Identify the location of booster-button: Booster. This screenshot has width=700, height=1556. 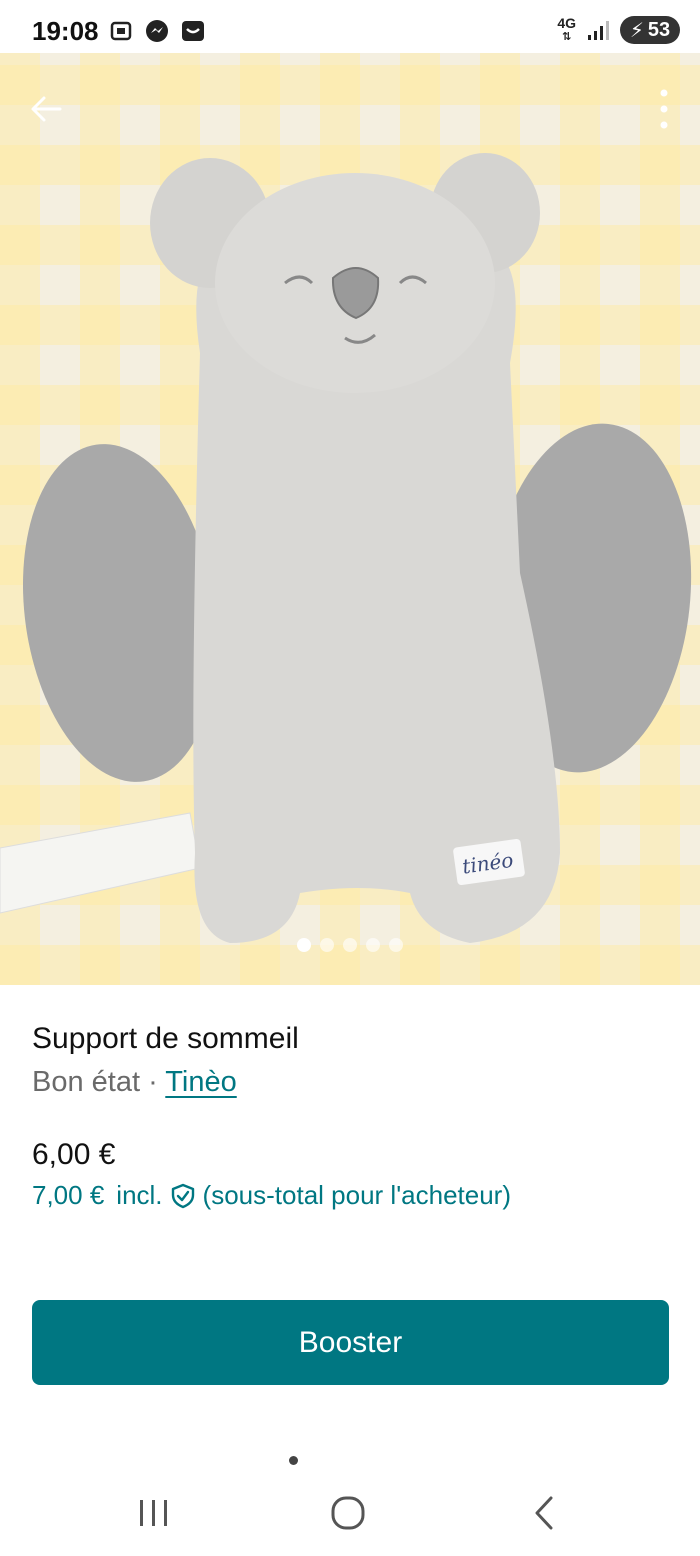
(350, 1342).